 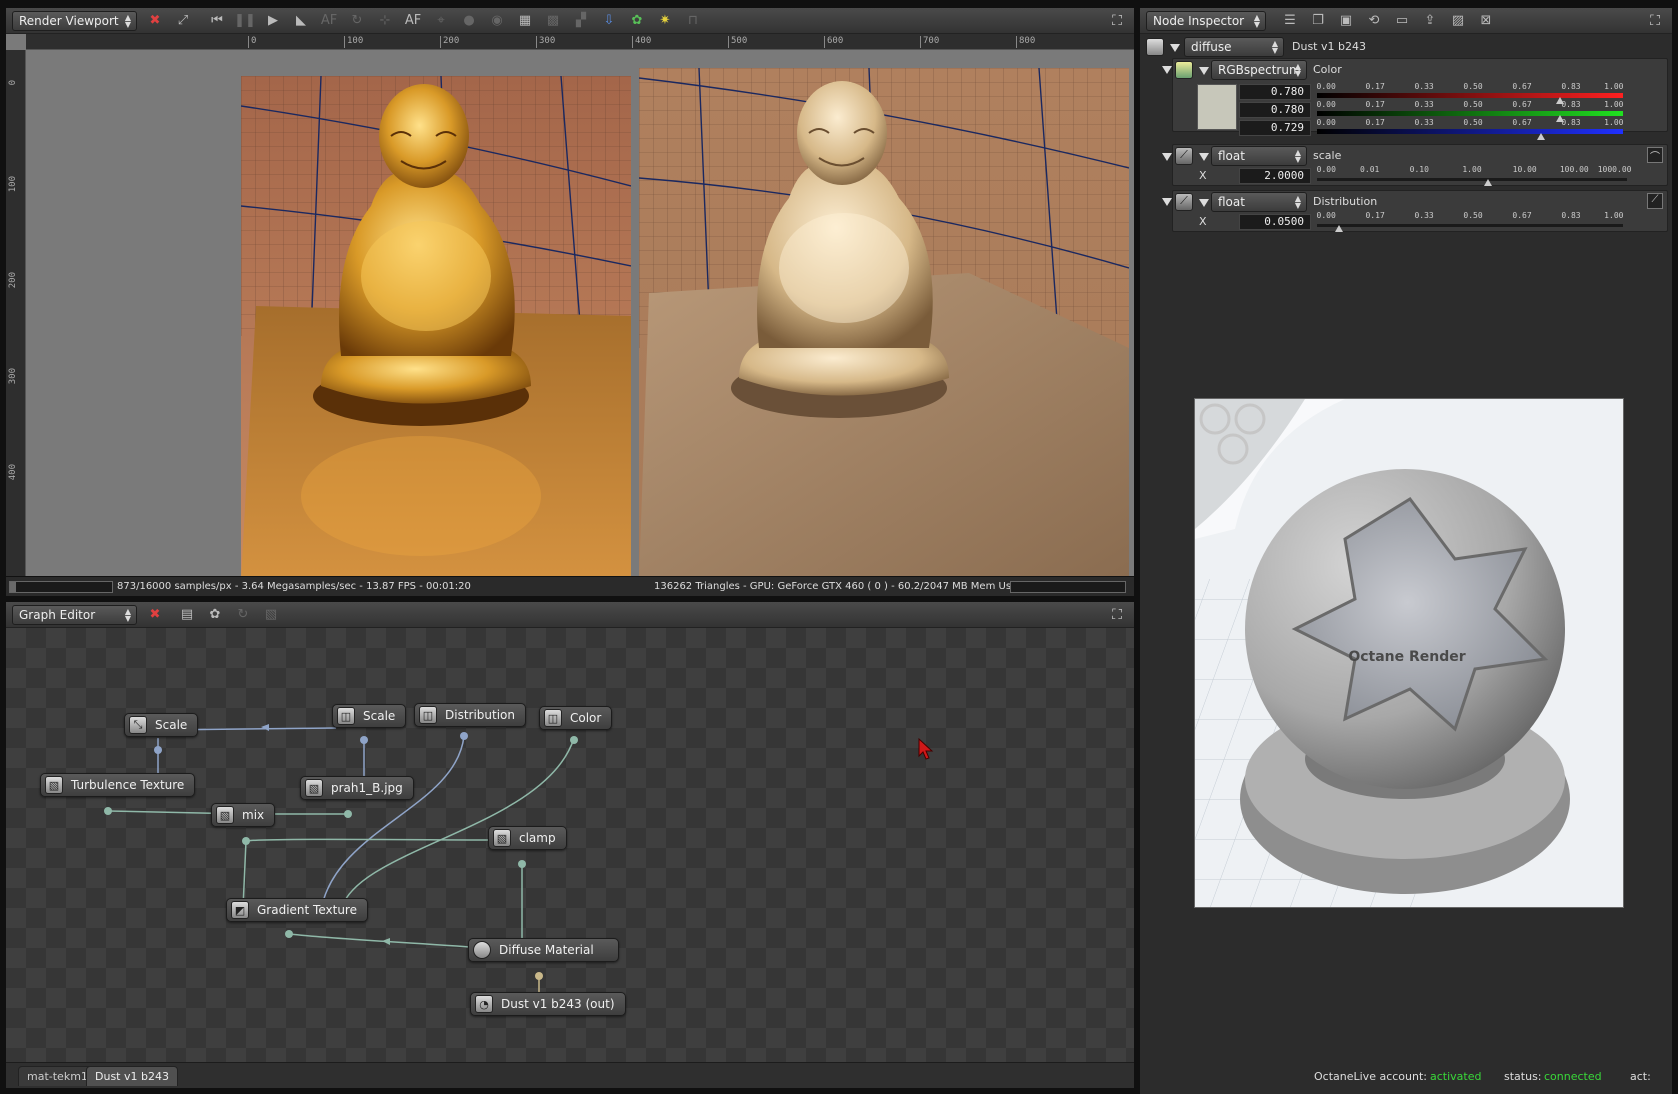 What do you see at coordinates (1275, 110) in the screenshot?
I see `green-value-field: 0.780` at bounding box center [1275, 110].